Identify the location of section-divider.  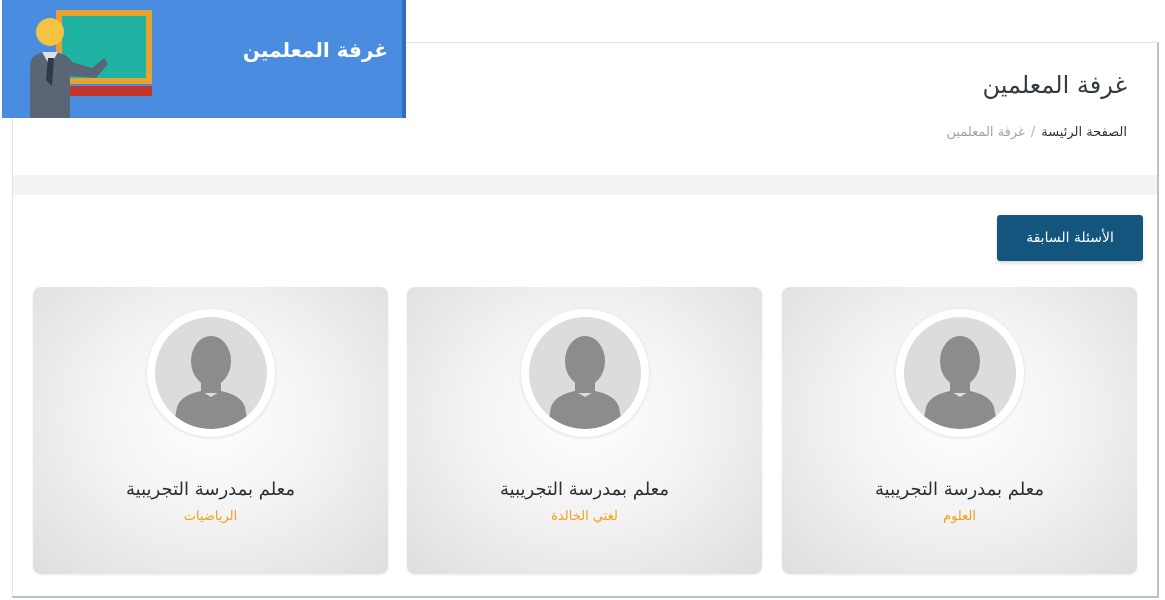
(585, 185).